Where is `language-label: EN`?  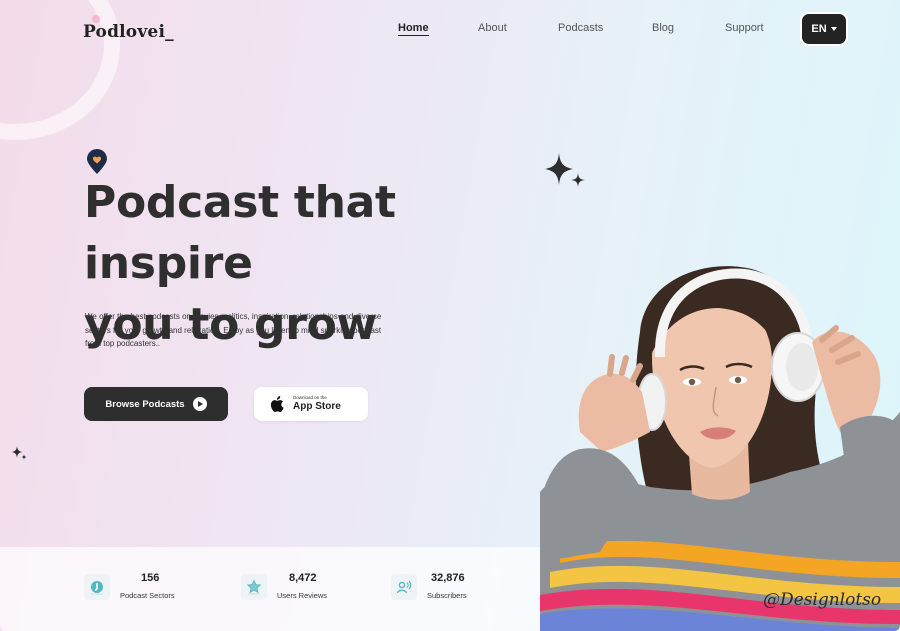
language-label: EN is located at coordinates (819, 29).